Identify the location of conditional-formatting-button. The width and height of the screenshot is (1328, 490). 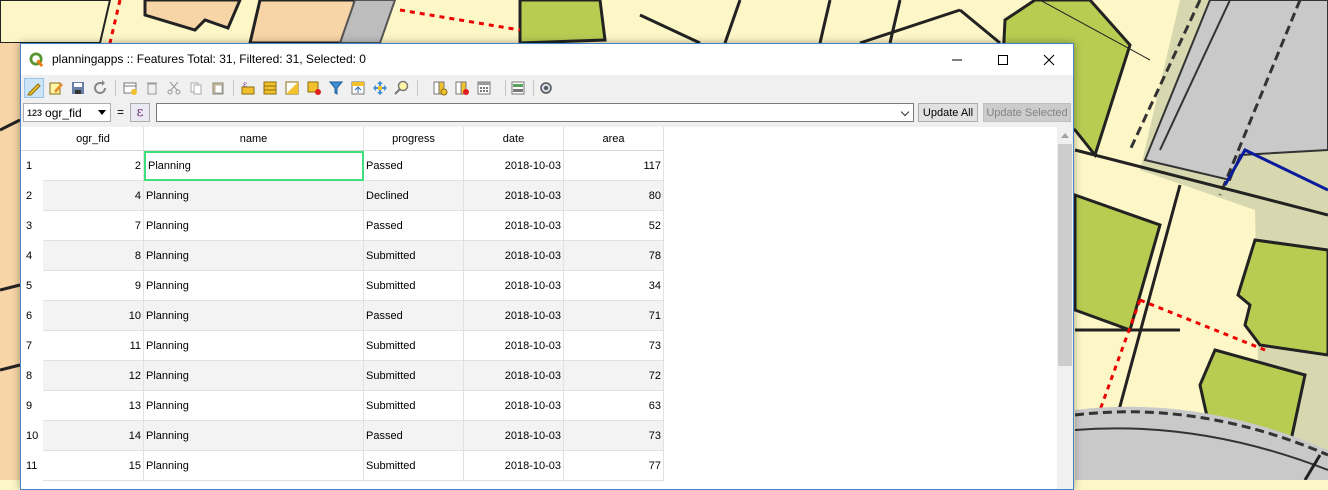
(518, 88).